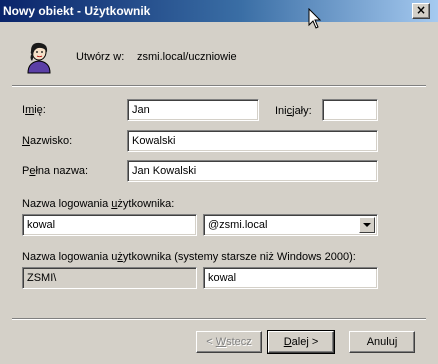 This screenshot has height=364, width=438. What do you see at coordinates (34, 110) in the screenshot?
I see `first-name-label: Imię:` at bounding box center [34, 110].